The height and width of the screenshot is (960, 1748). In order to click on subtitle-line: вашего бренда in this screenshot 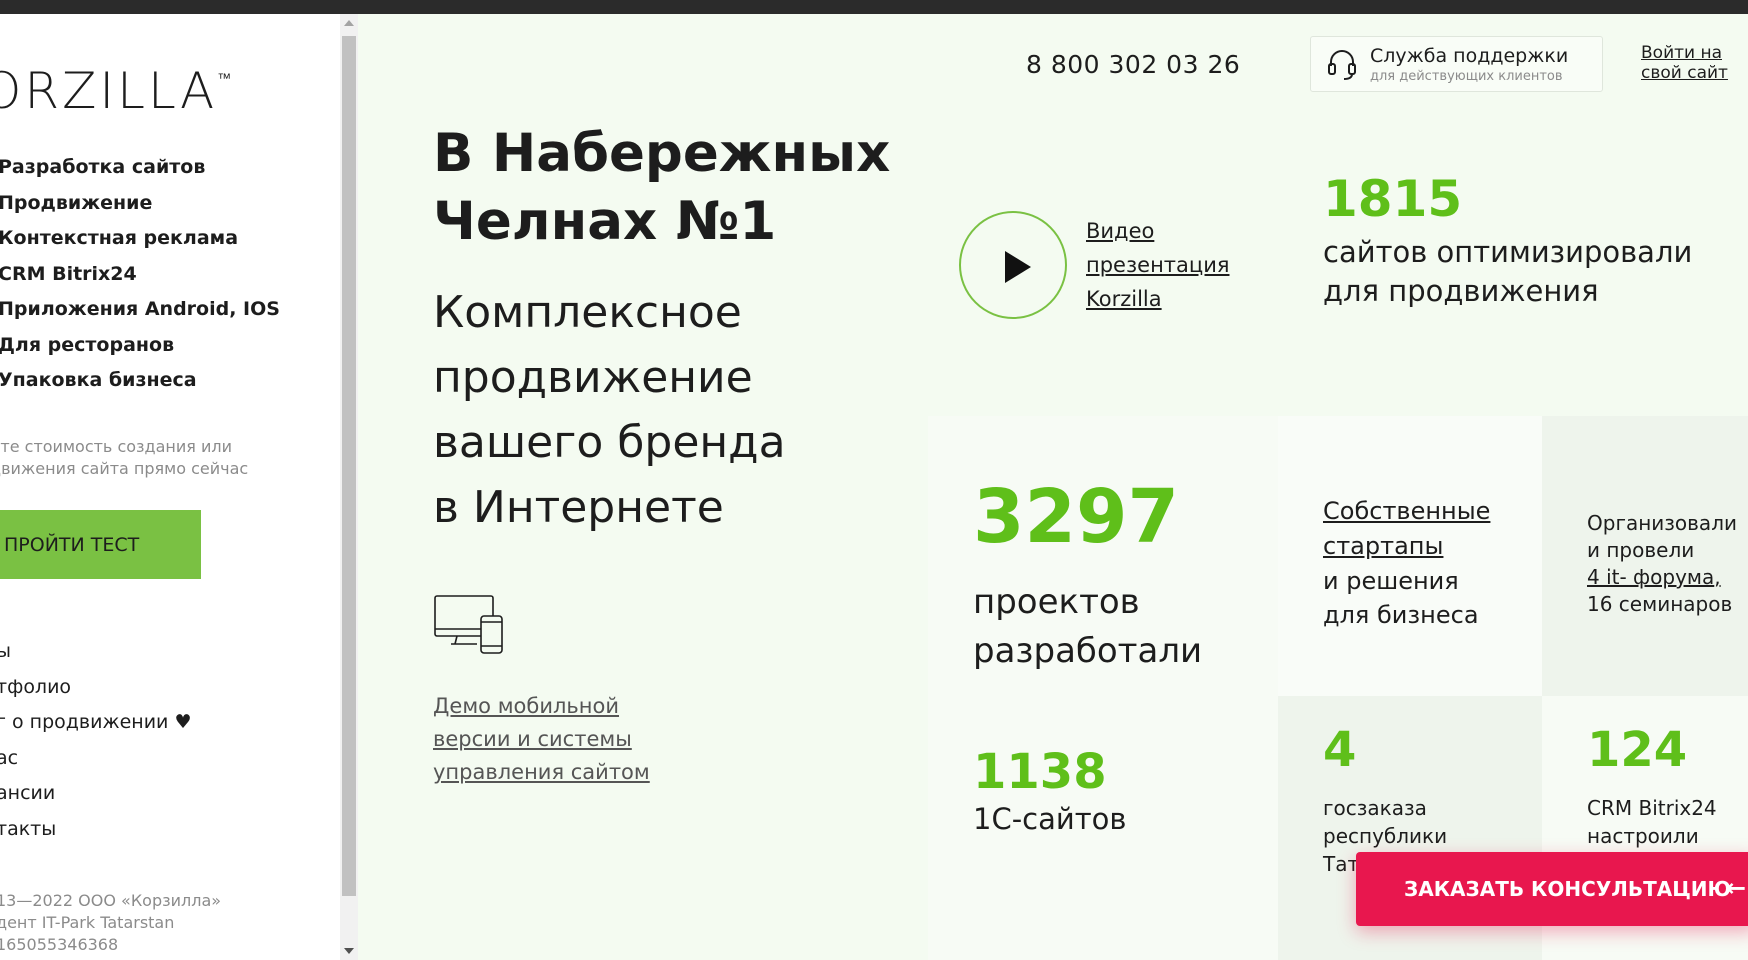, I will do `click(609, 442)`.